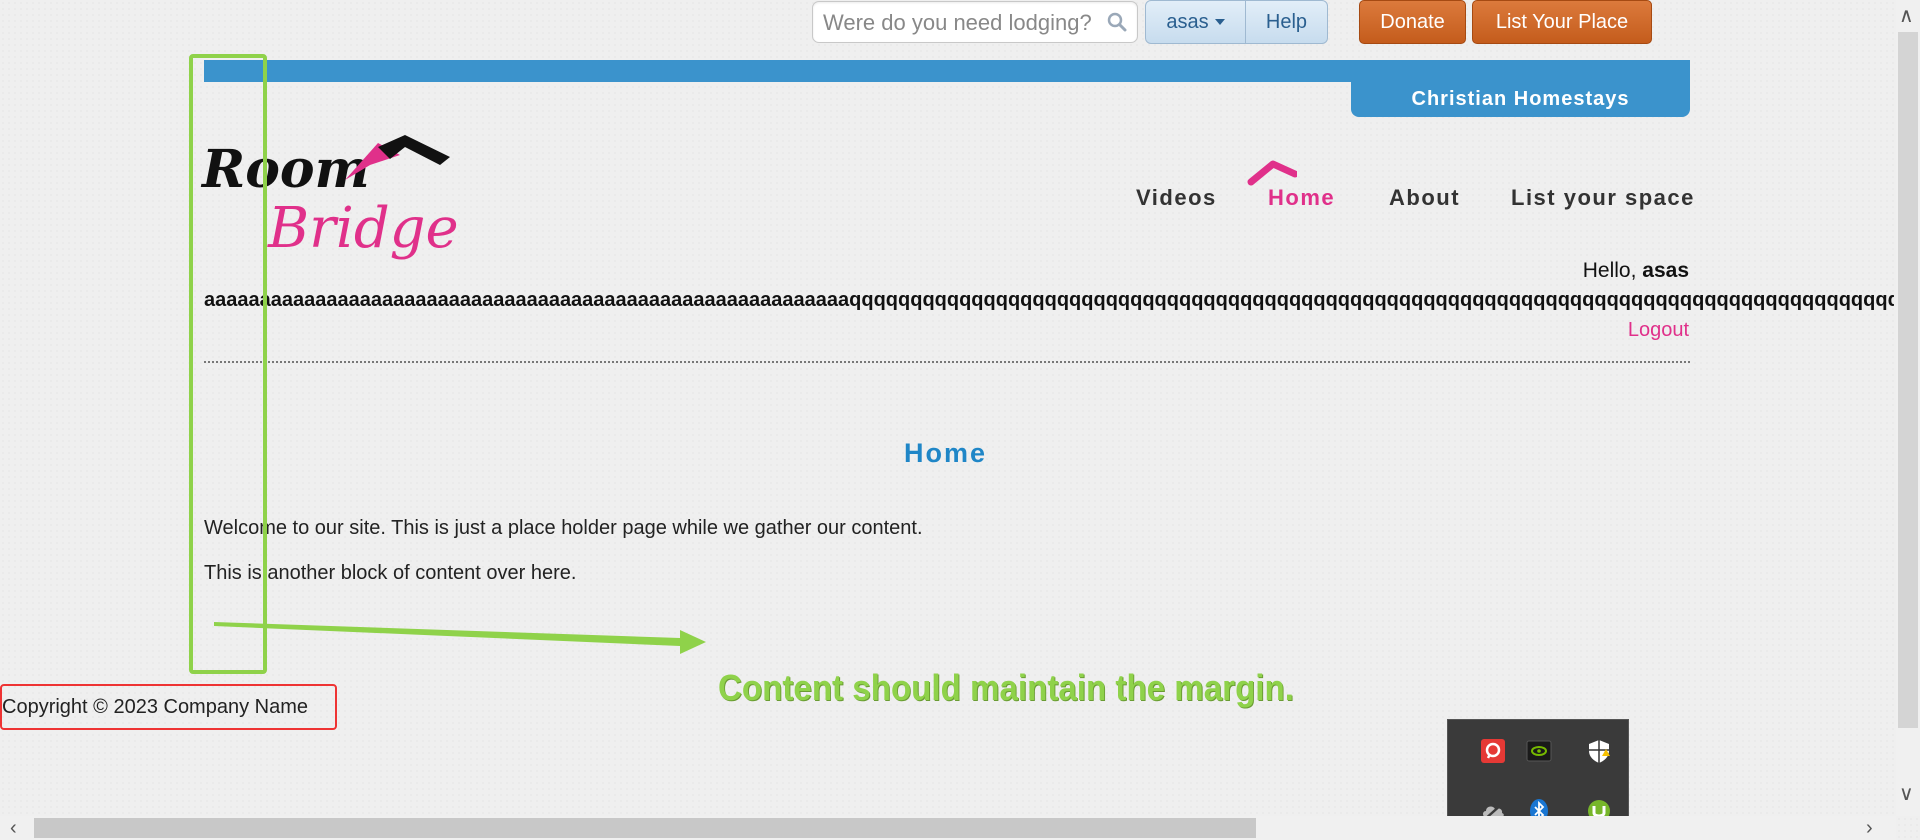 Image resolution: width=1920 pixels, height=840 pixels. Describe the element at coordinates (1906, 16) in the screenshot. I see `scroll-up-icon: ∧` at that location.